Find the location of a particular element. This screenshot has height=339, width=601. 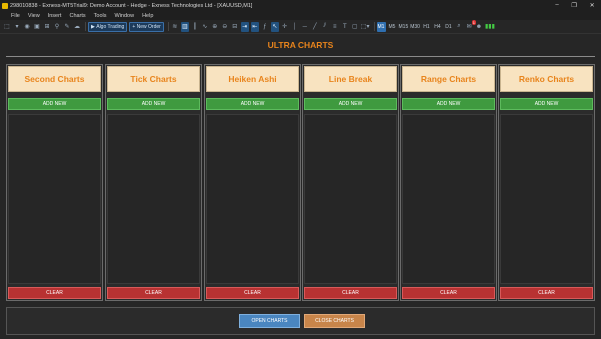

window-controls: – ❐ ✕ is located at coordinates (575, 5).